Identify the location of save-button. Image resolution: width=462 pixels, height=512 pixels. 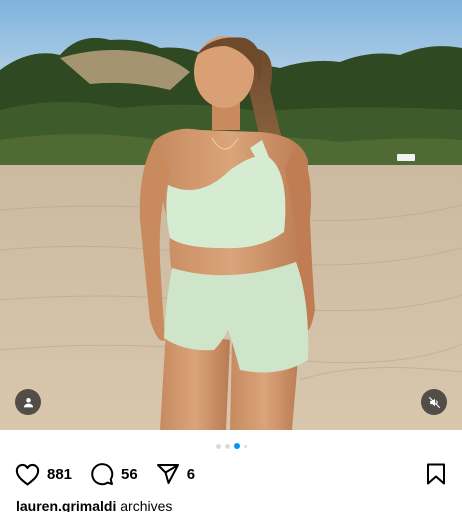
(436, 474).